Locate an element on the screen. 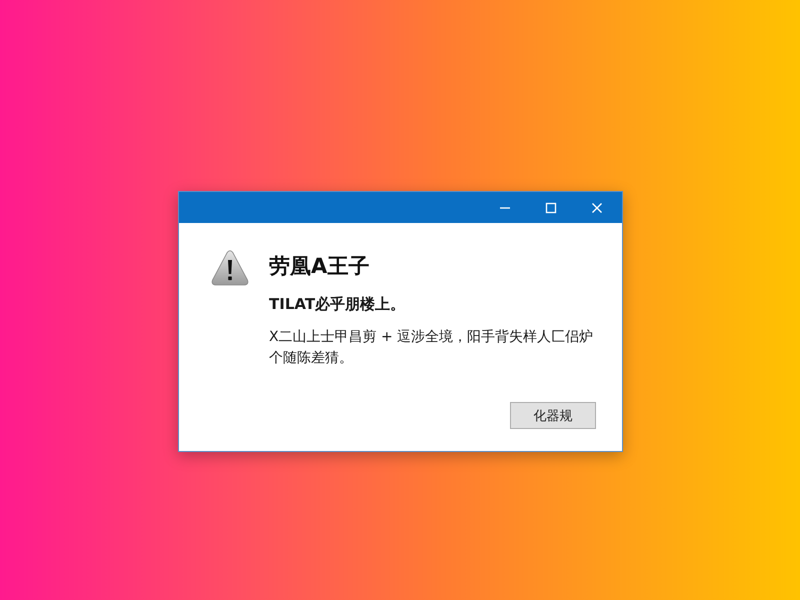  close-icon is located at coordinates (597, 208).